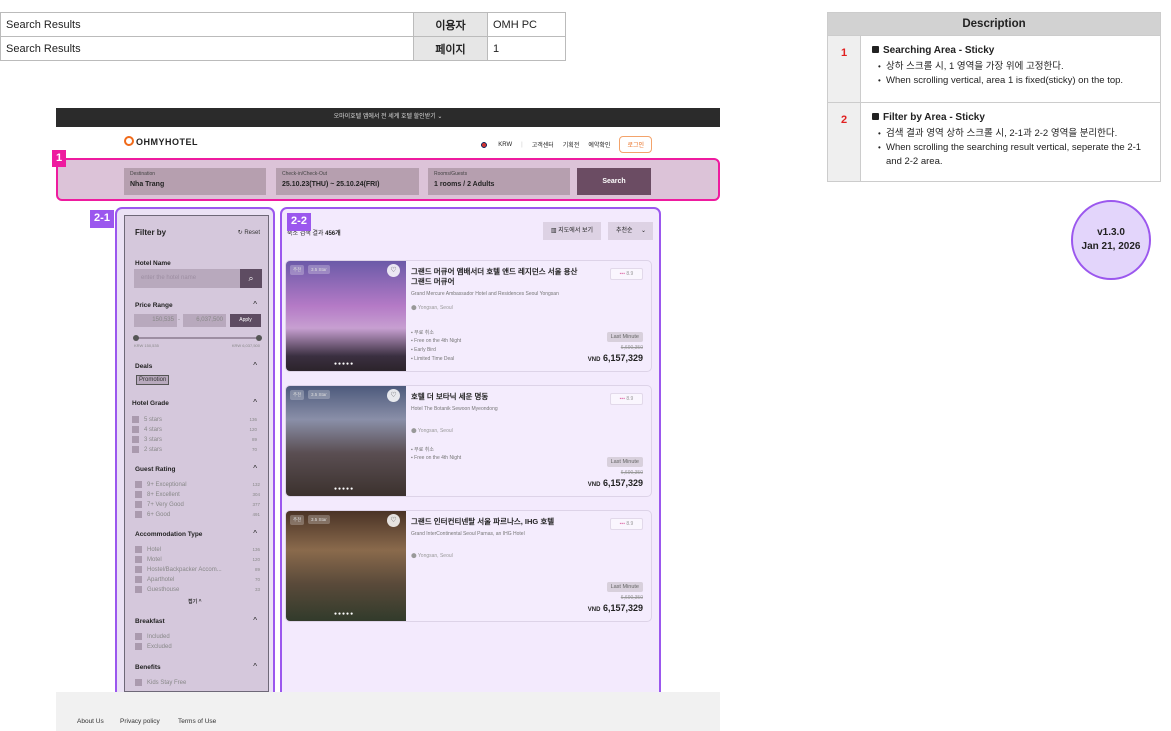 This screenshot has height=731, width=1171. Describe the element at coordinates (630, 231) in the screenshot. I see `sort-select: 추천순 ⌄` at that location.